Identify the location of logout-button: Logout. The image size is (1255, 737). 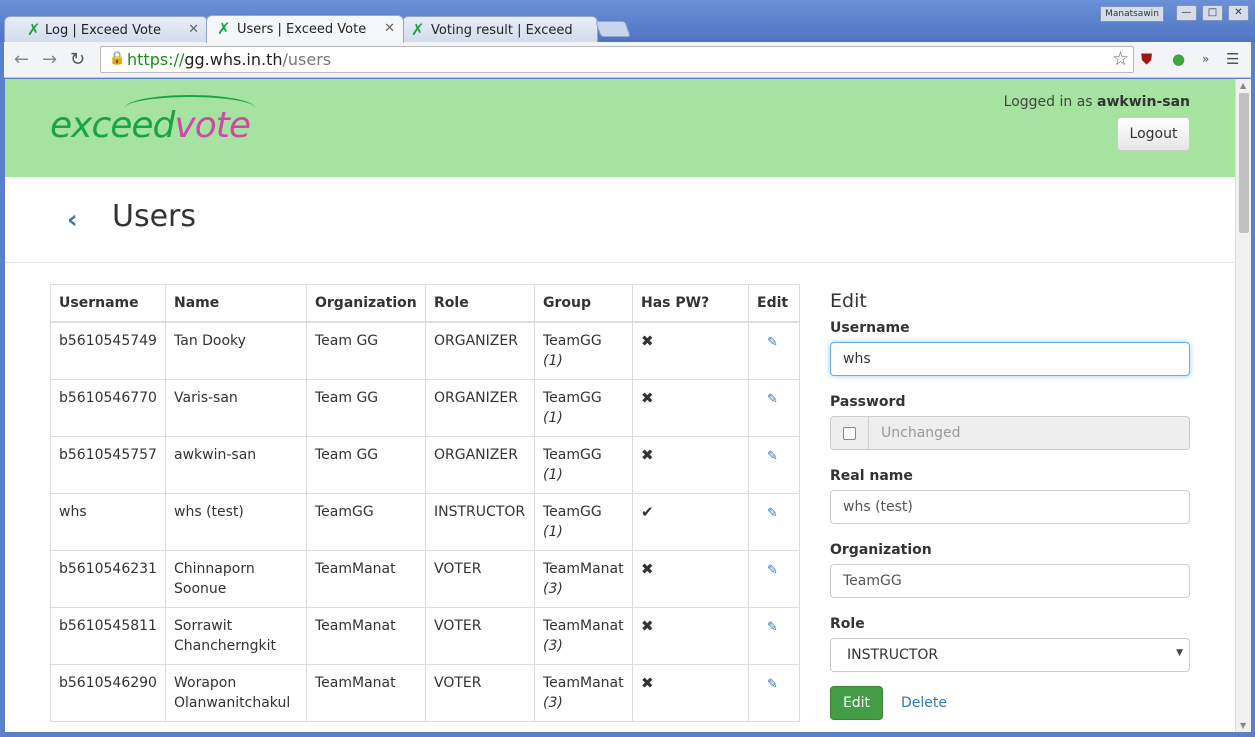
(1153, 134).